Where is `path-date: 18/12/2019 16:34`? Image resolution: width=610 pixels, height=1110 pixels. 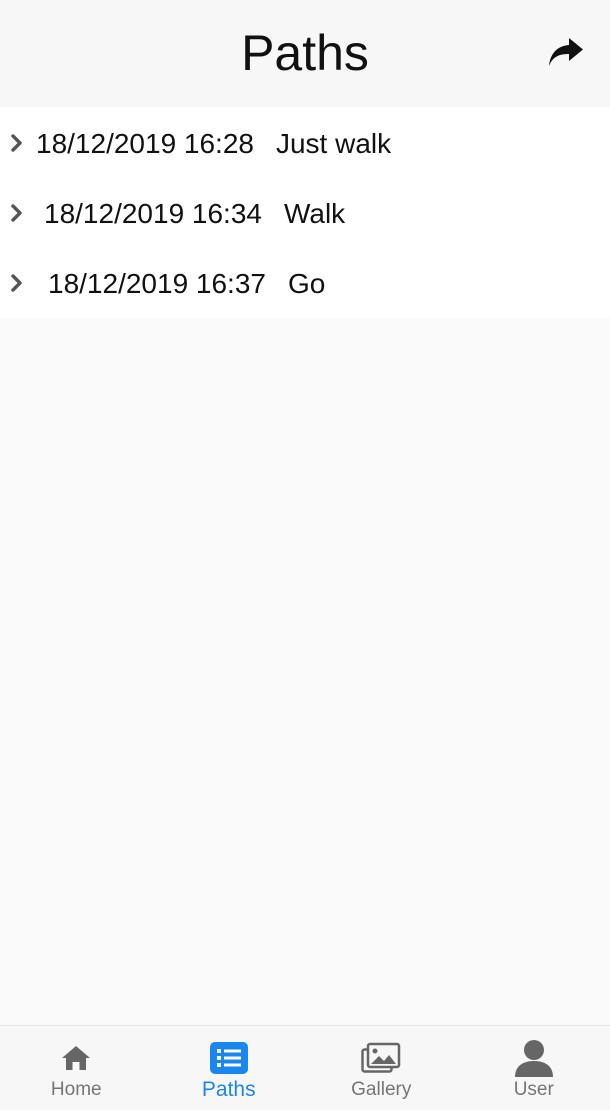
path-date: 18/12/2019 16:34 is located at coordinates (153, 213).